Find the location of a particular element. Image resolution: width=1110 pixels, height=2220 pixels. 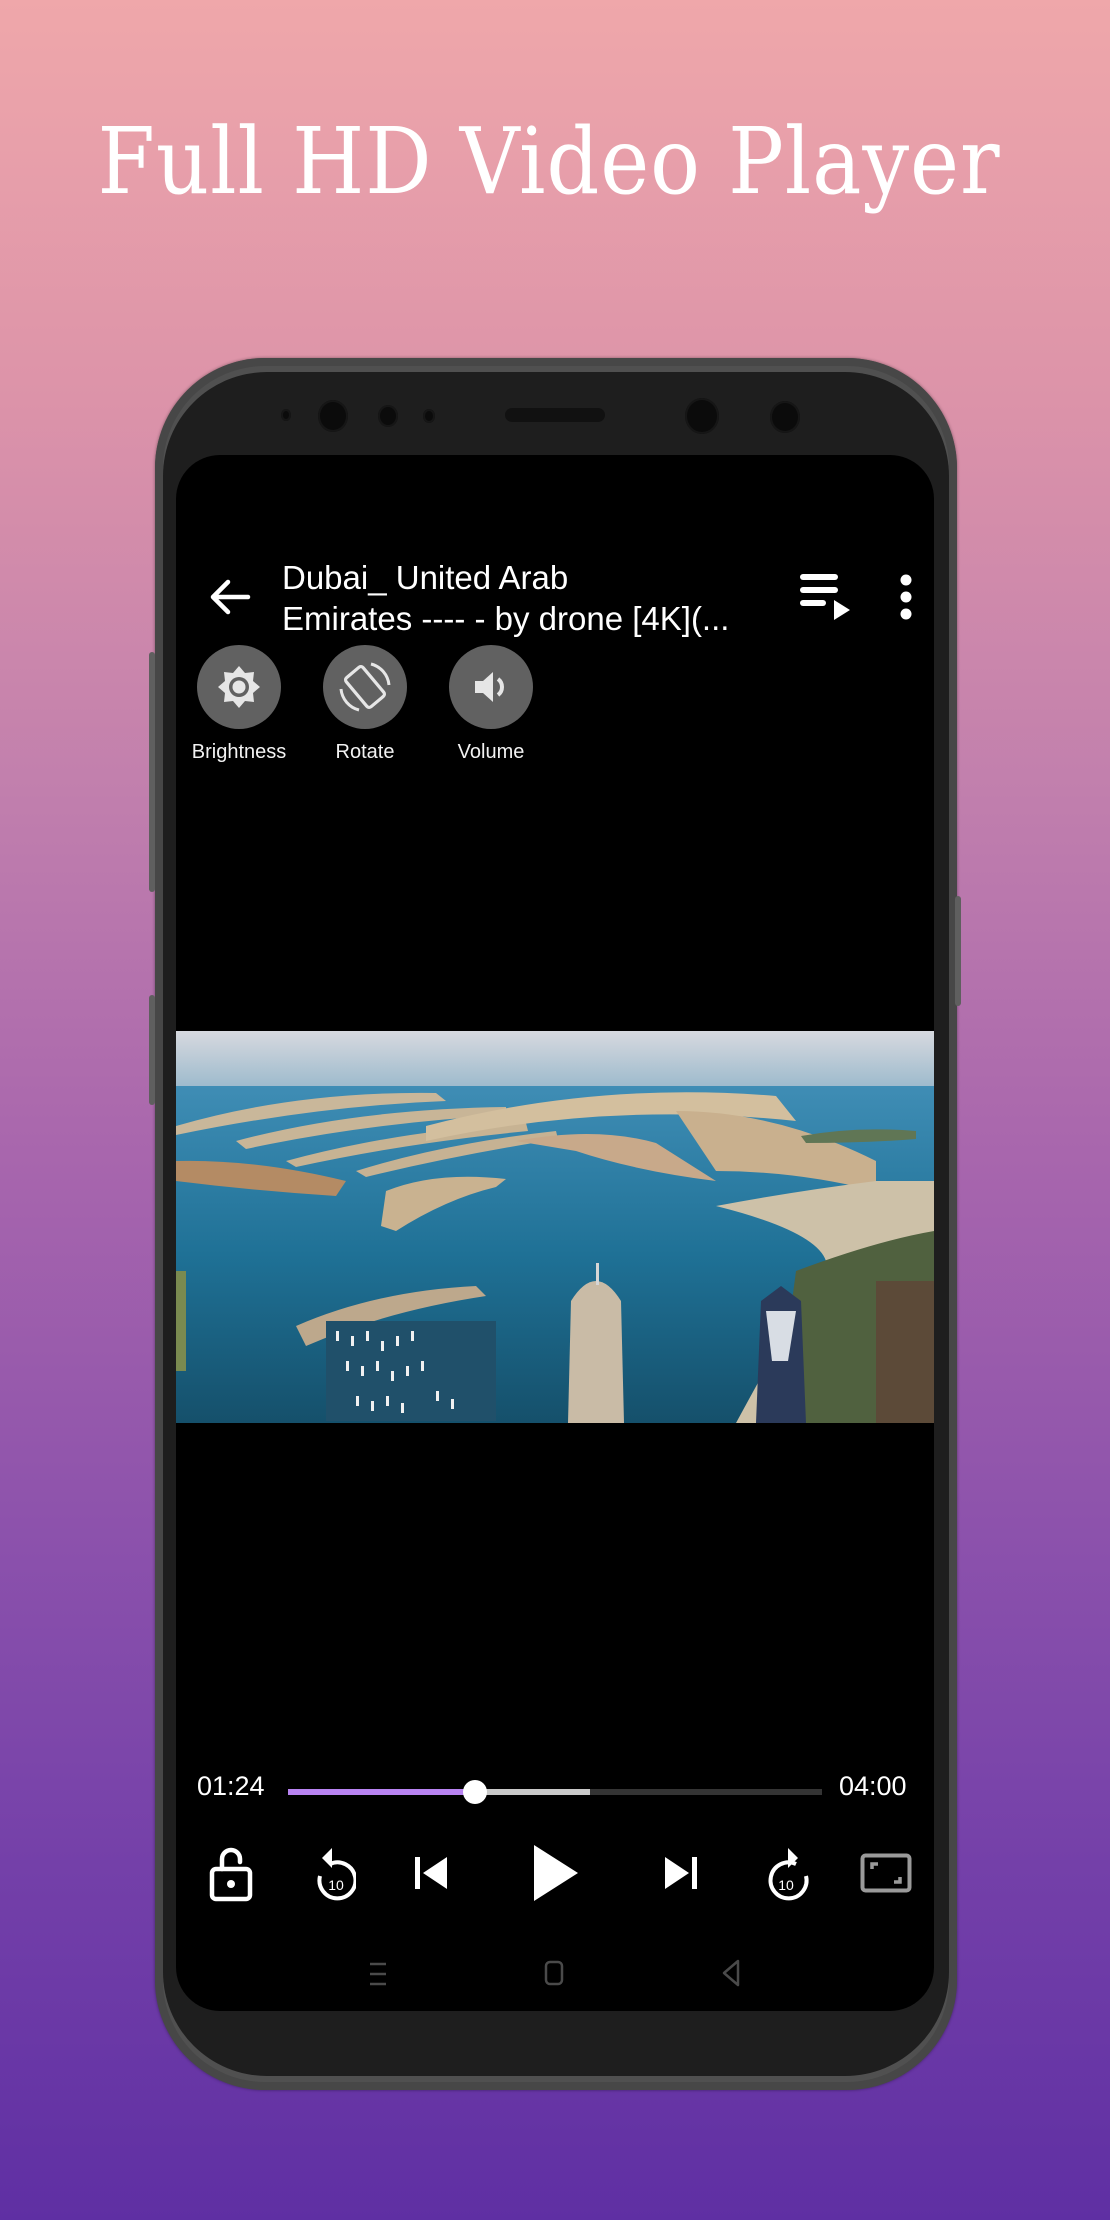

rotate-icon is located at coordinates (365, 687).